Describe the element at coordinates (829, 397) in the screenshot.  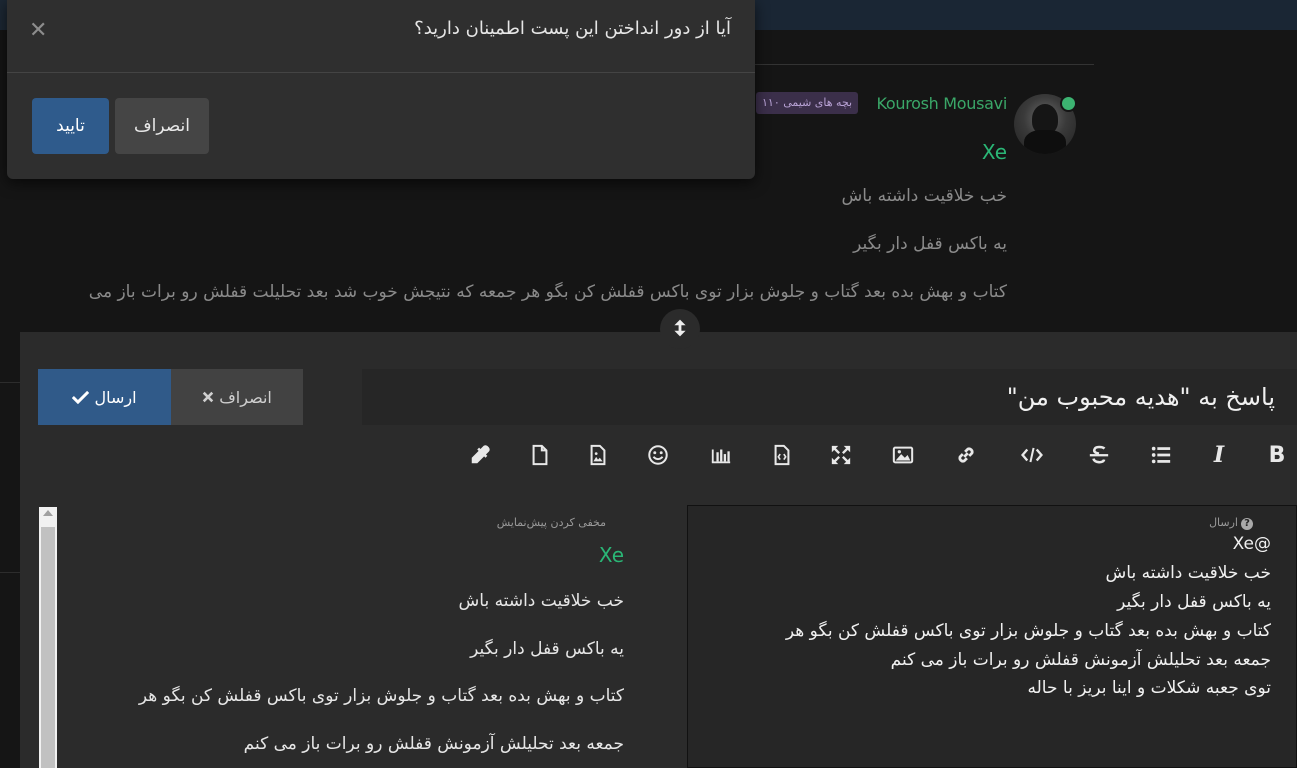
I see `title-input` at that location.